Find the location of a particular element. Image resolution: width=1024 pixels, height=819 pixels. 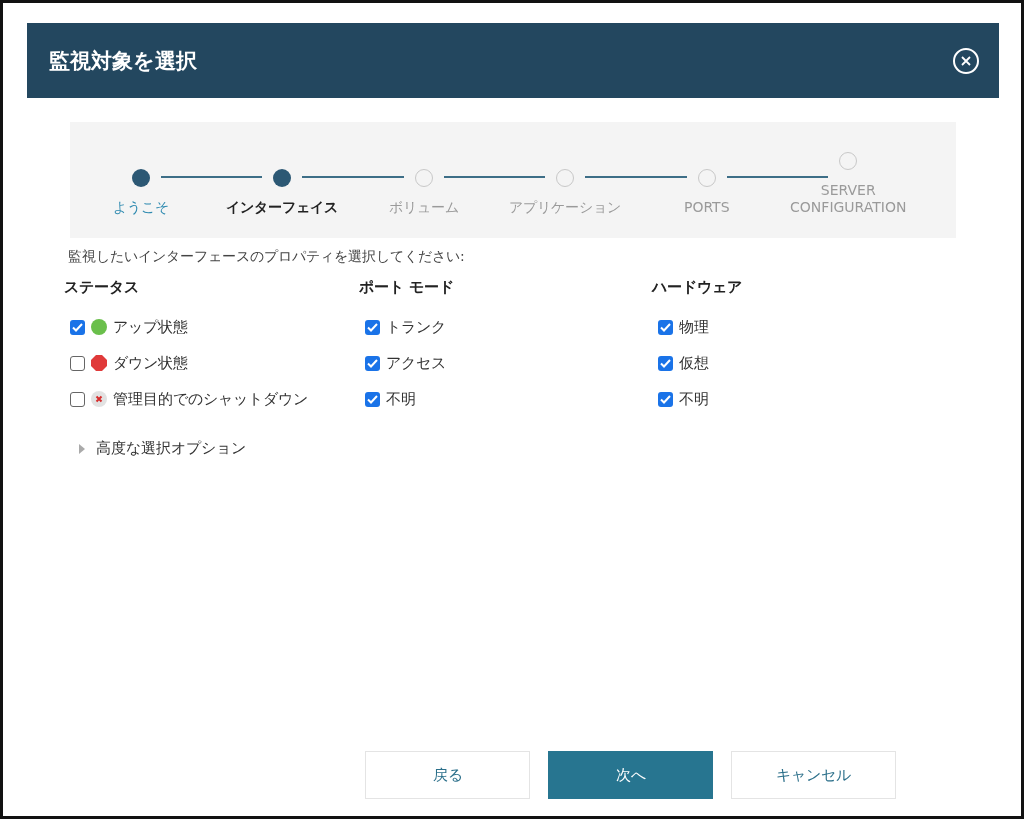

option-label: 管理目的でのシャットダウン is located at coordinates (210, 399).